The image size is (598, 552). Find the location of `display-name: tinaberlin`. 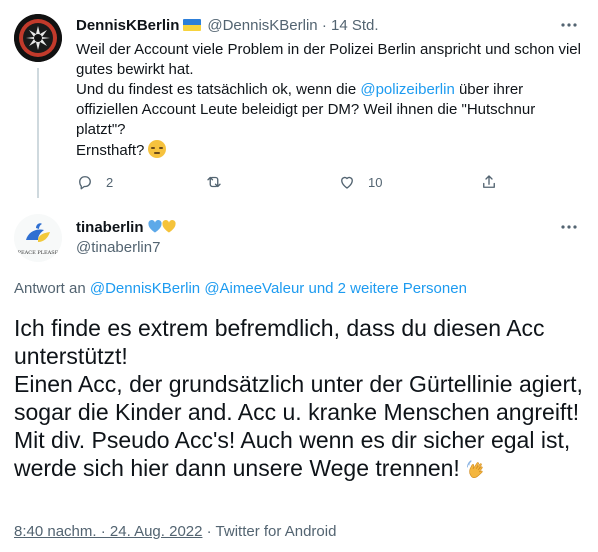

display-name: tinaberlin is located at coordinates (126, 228).